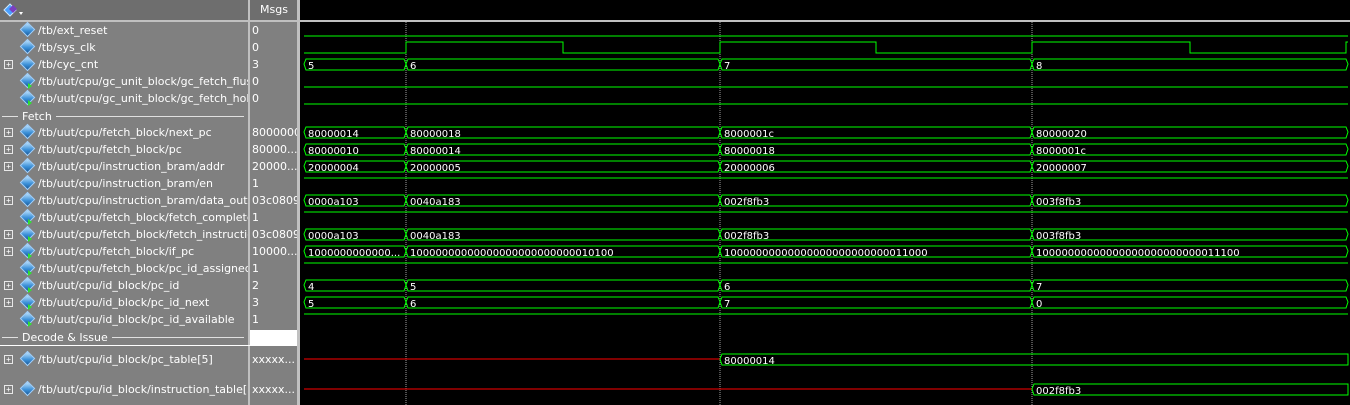 This screenshot has width=1350, height=405. What do you see at coordinates (826, 390) in the screenshot?
I see `waveform-trace: 002f8fb3` at bounding box center [826, 390].